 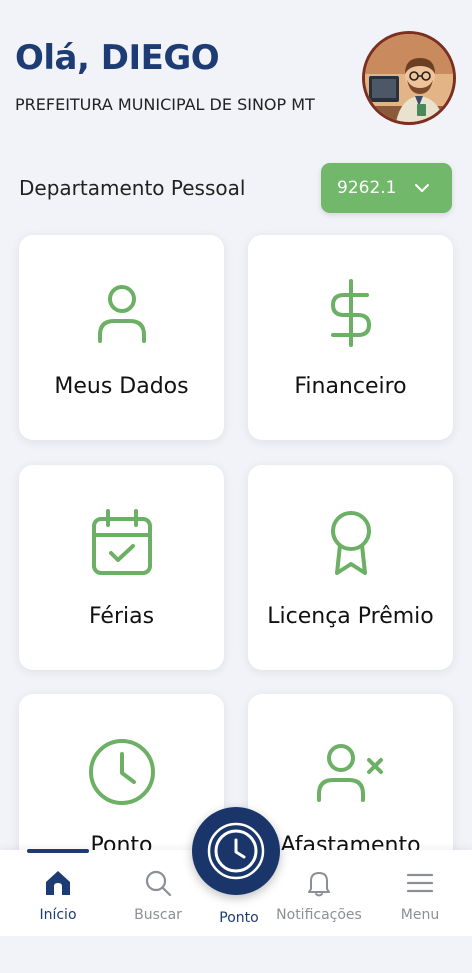 What do you see at coordinates (121, 386) in the screenshot?
I see `card-label: Meus Dados` at bounding box center [121, 386].